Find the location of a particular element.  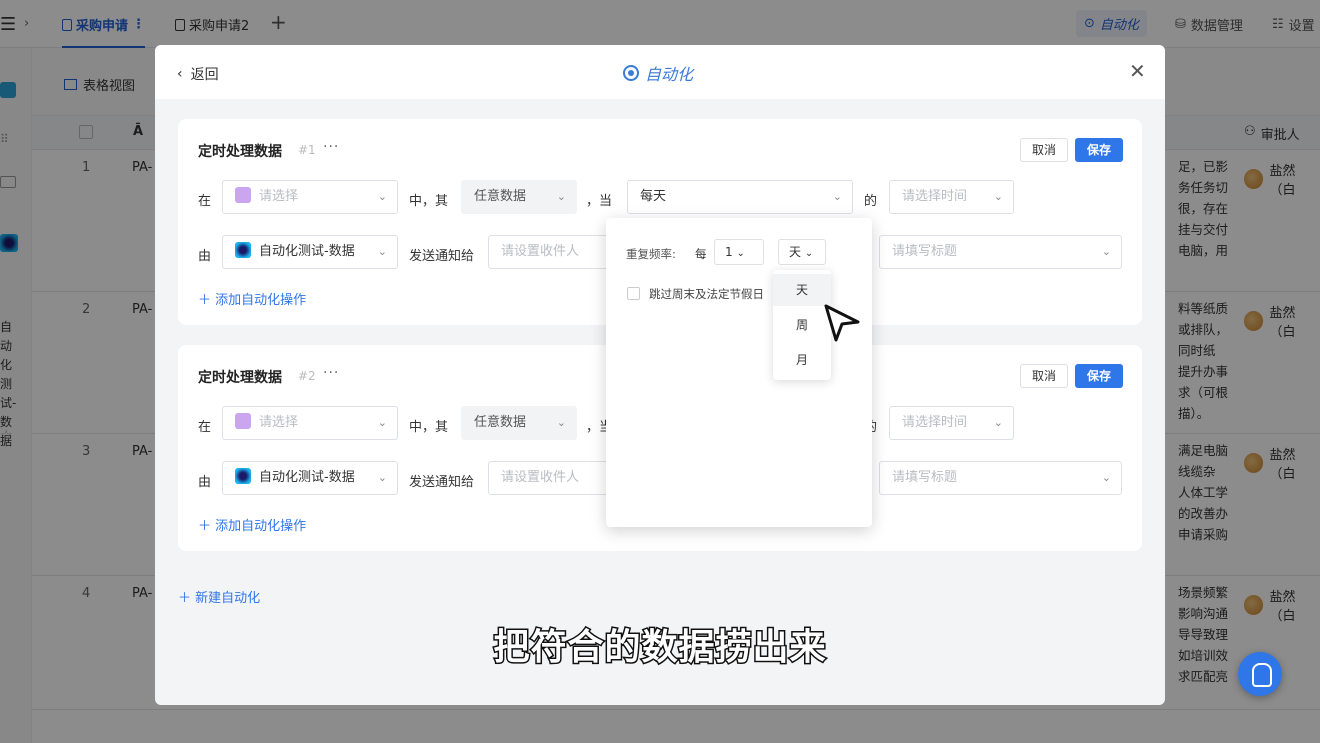

automation-icon is located at coordinates (631, 73).